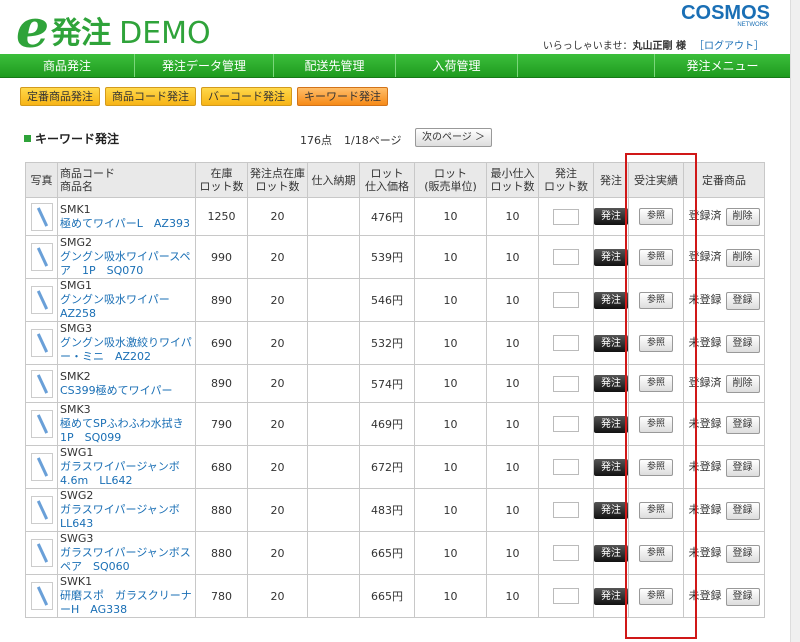  Describe the element at coordinates (126, 349) in the screenshot. I see `product-name-link: グングン吸水激絞りワイパー・ミニ AZ202` at that location.